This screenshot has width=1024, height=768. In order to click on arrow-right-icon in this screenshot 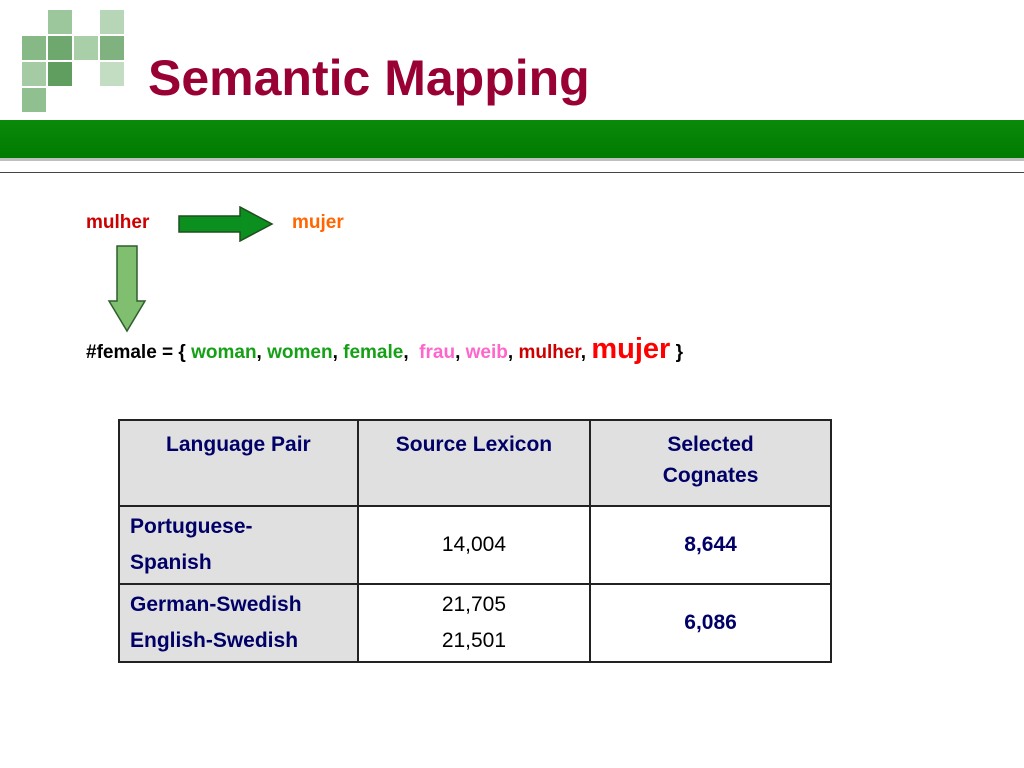, I will do `click(226, 224)`.